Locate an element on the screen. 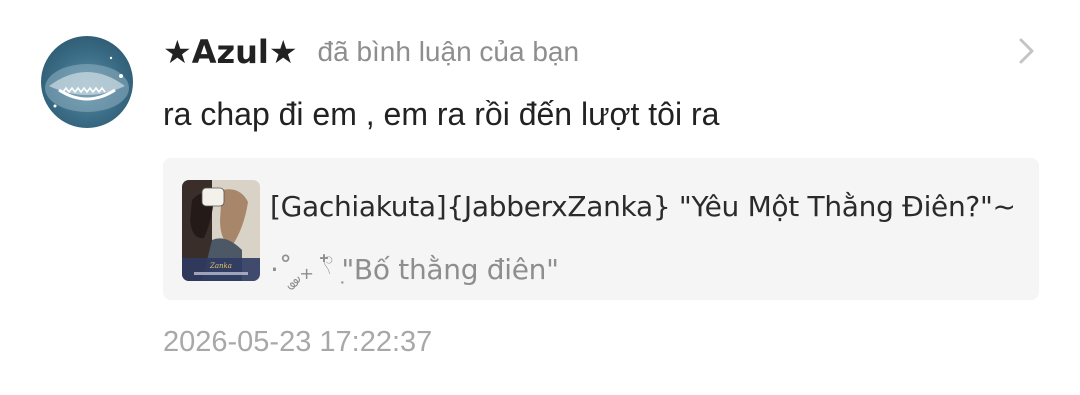 The image size is (1080, 395). username: ★Azul★ is located at coordinates (230, 52).